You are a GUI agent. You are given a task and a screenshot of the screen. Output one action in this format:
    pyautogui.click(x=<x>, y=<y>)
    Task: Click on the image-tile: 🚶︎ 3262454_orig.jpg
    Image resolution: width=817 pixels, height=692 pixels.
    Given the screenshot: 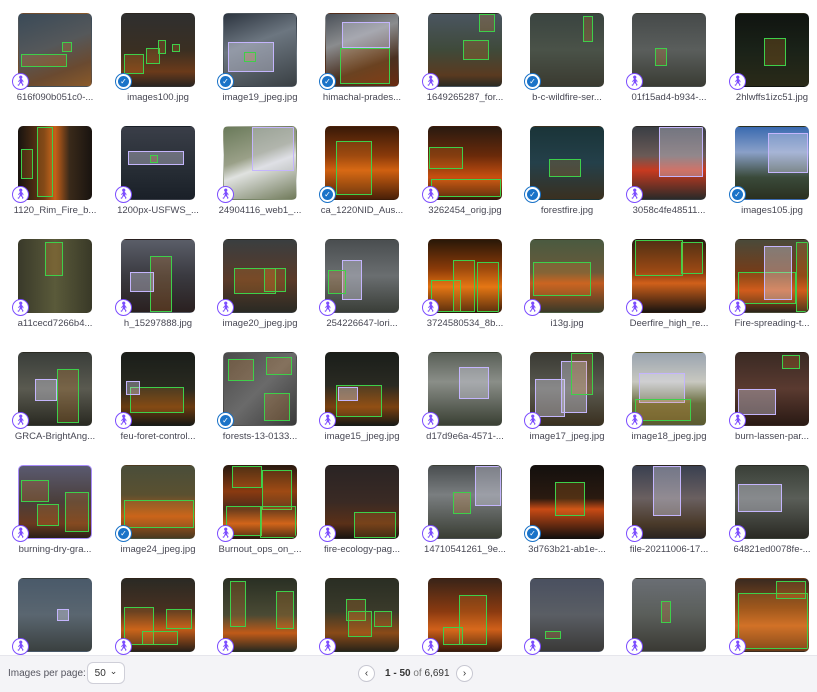 What is the action you would take?
    pyautogui.click(x=462, y=171)
    